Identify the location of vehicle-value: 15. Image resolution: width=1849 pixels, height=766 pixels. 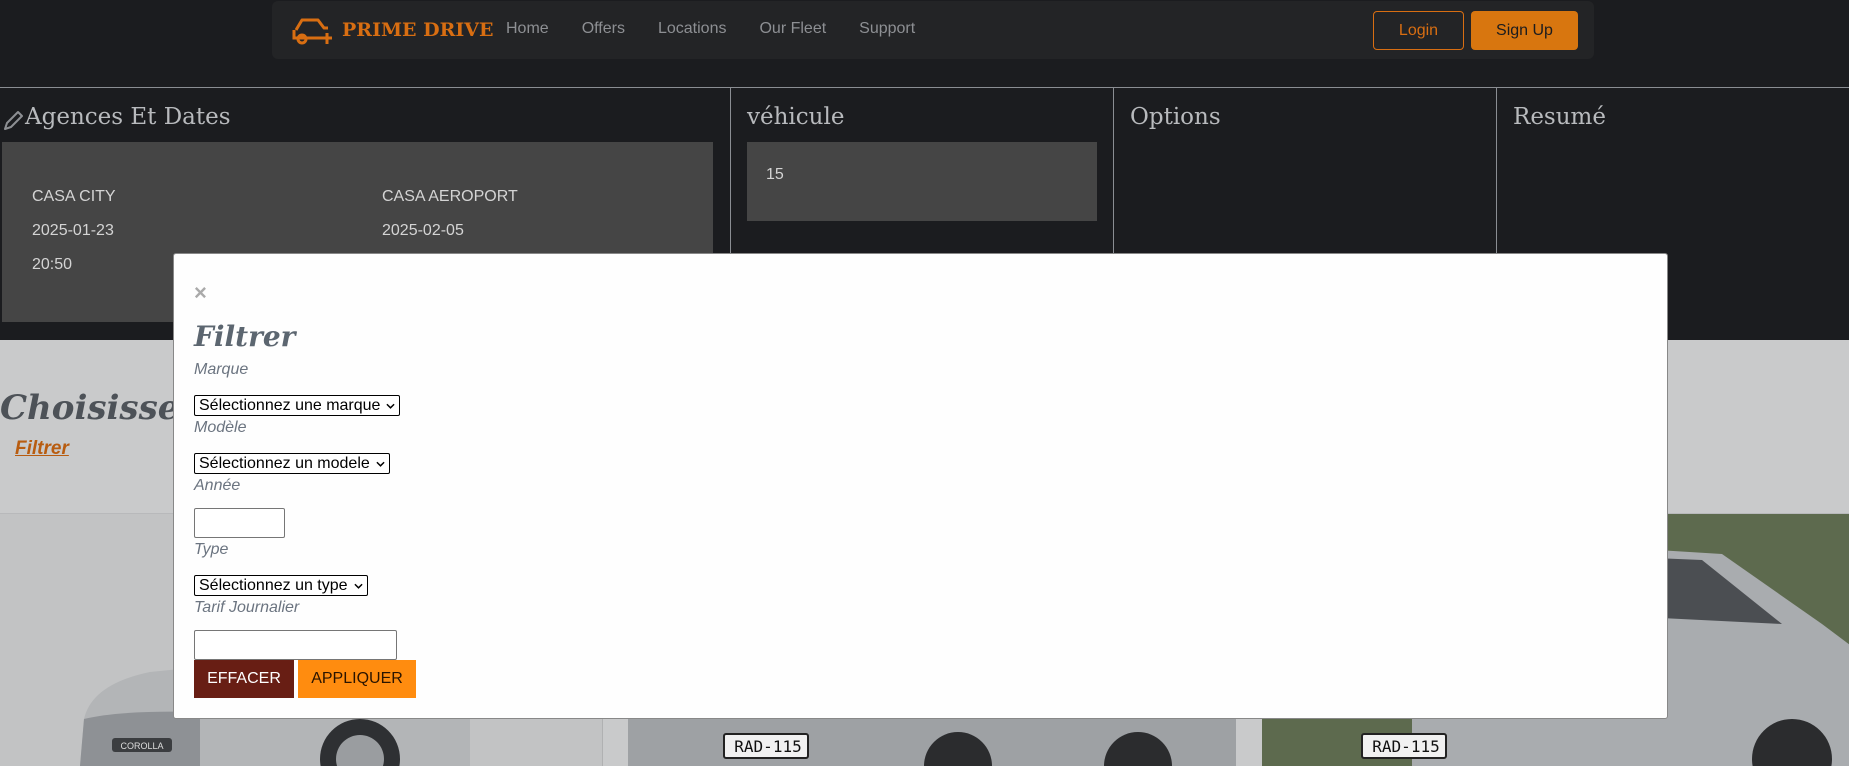
(775, 174).